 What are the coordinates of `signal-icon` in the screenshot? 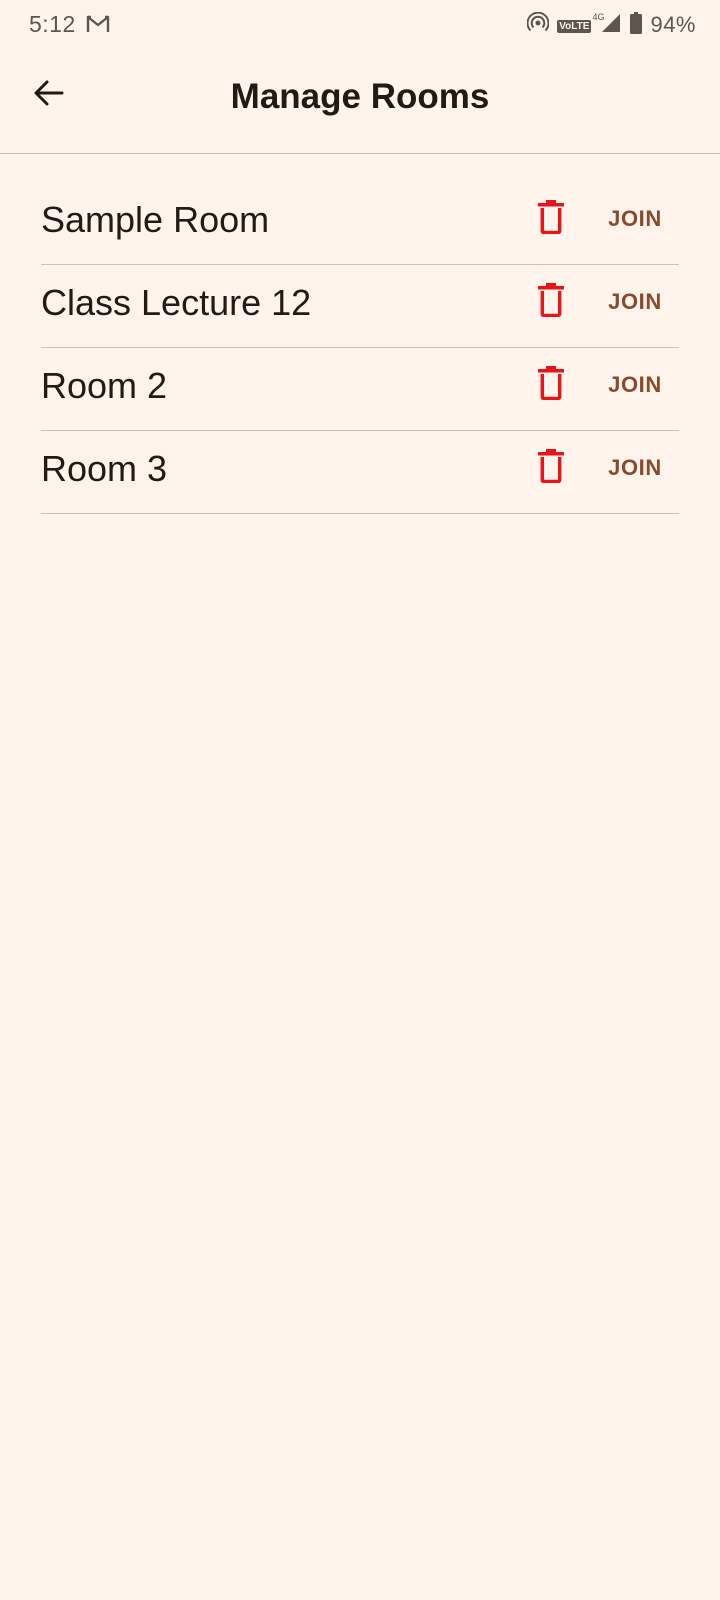 It's located at (616, 25).